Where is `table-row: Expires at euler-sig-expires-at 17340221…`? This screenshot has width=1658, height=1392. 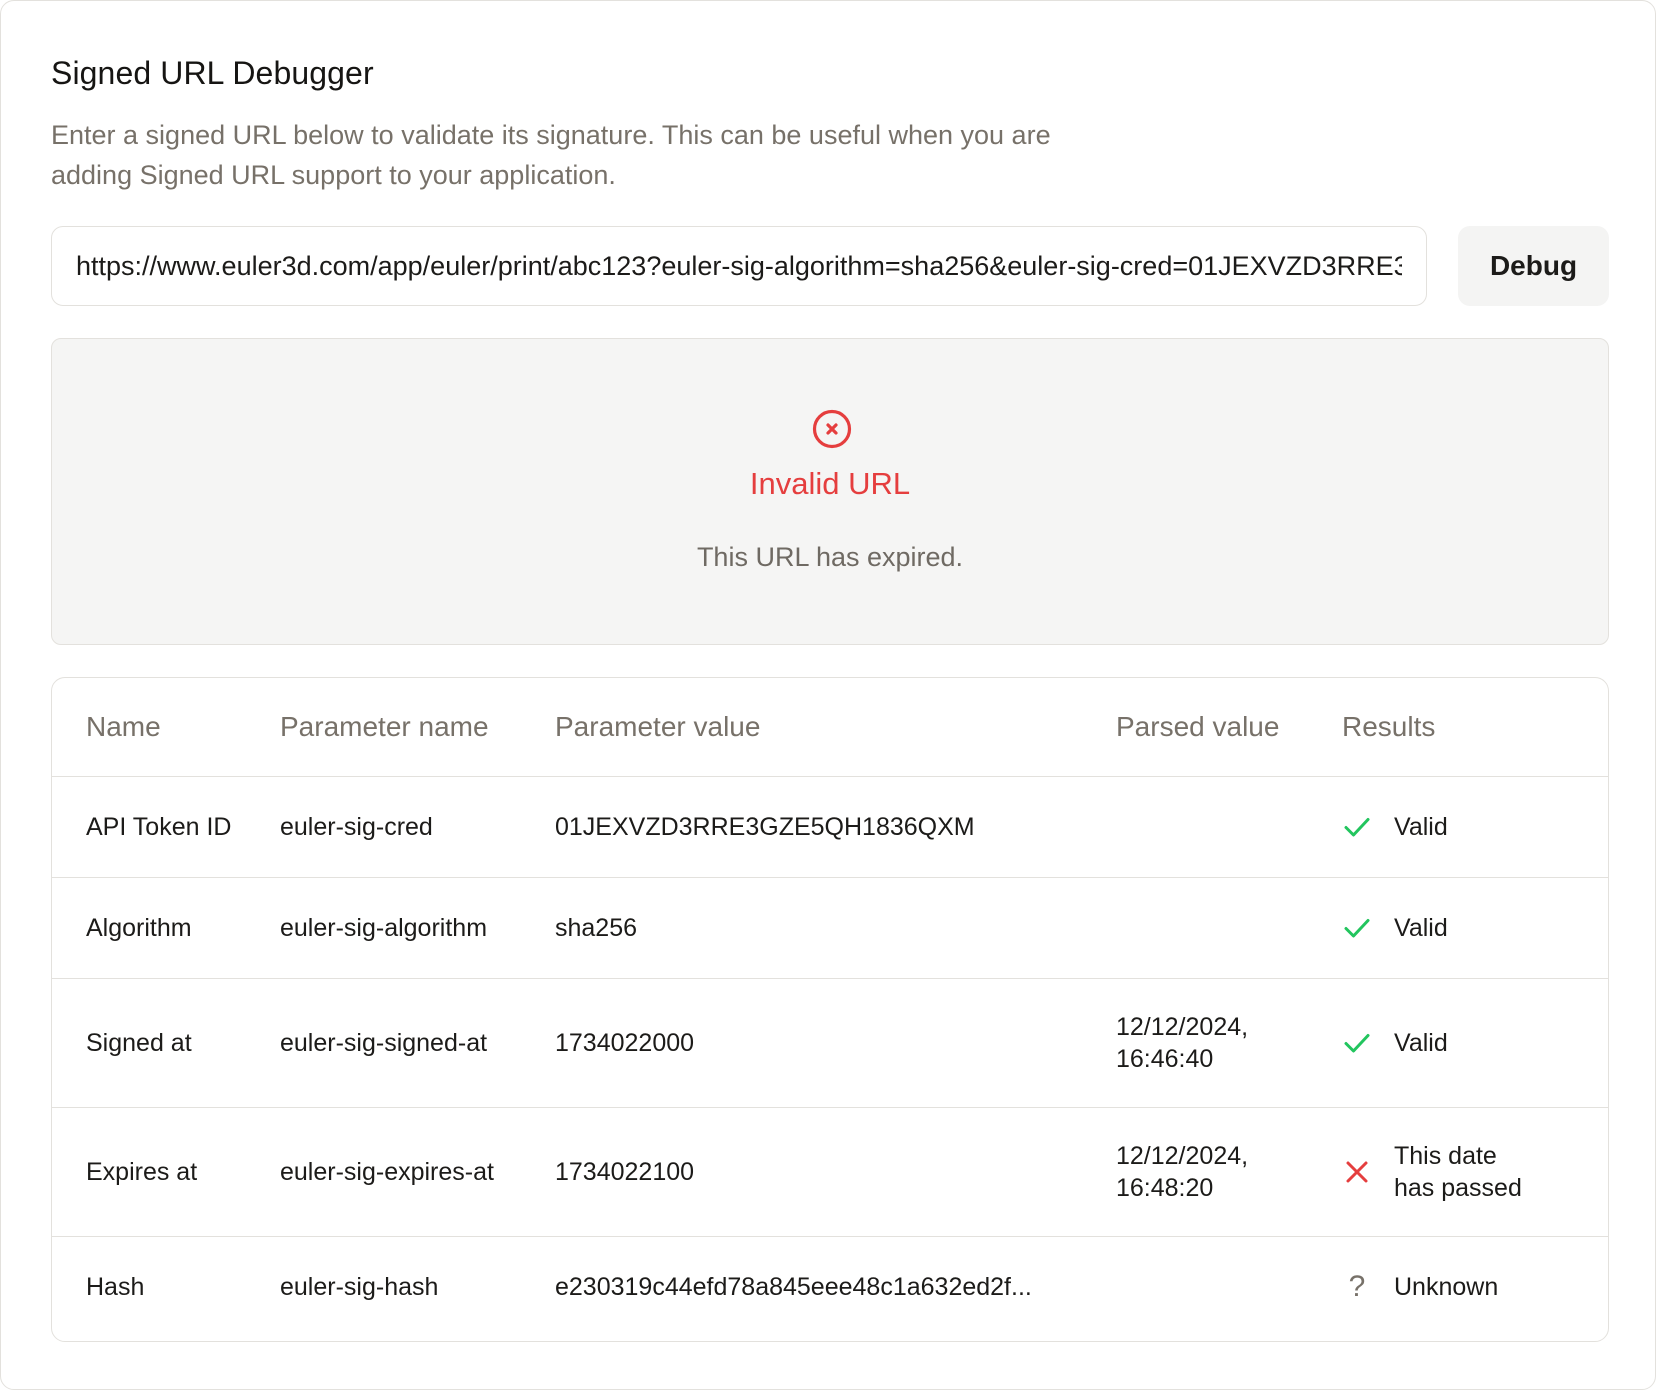 table-row: Expires at euler-sig-expires-at 17340221… is located at coordinates (830, 1172).